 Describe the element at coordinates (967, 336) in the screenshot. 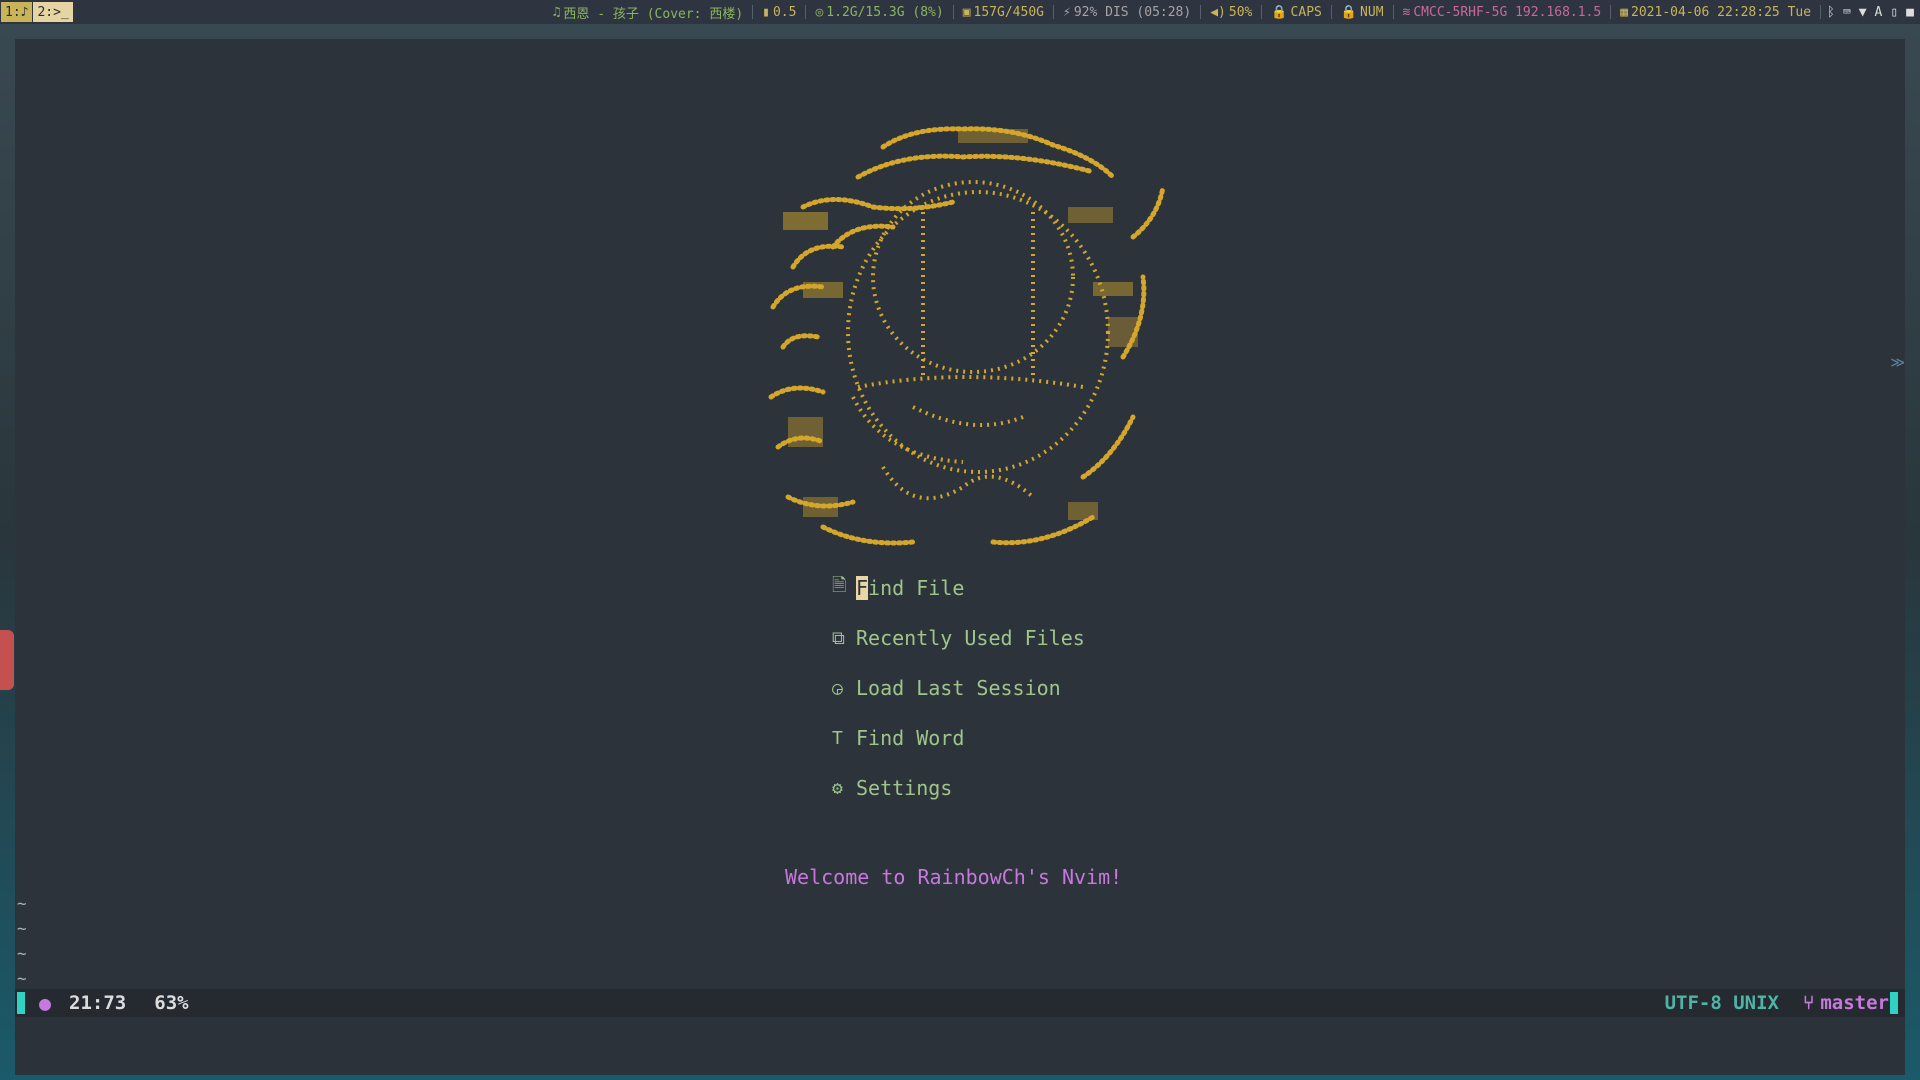

I see `ascii-art-logo` at that location.